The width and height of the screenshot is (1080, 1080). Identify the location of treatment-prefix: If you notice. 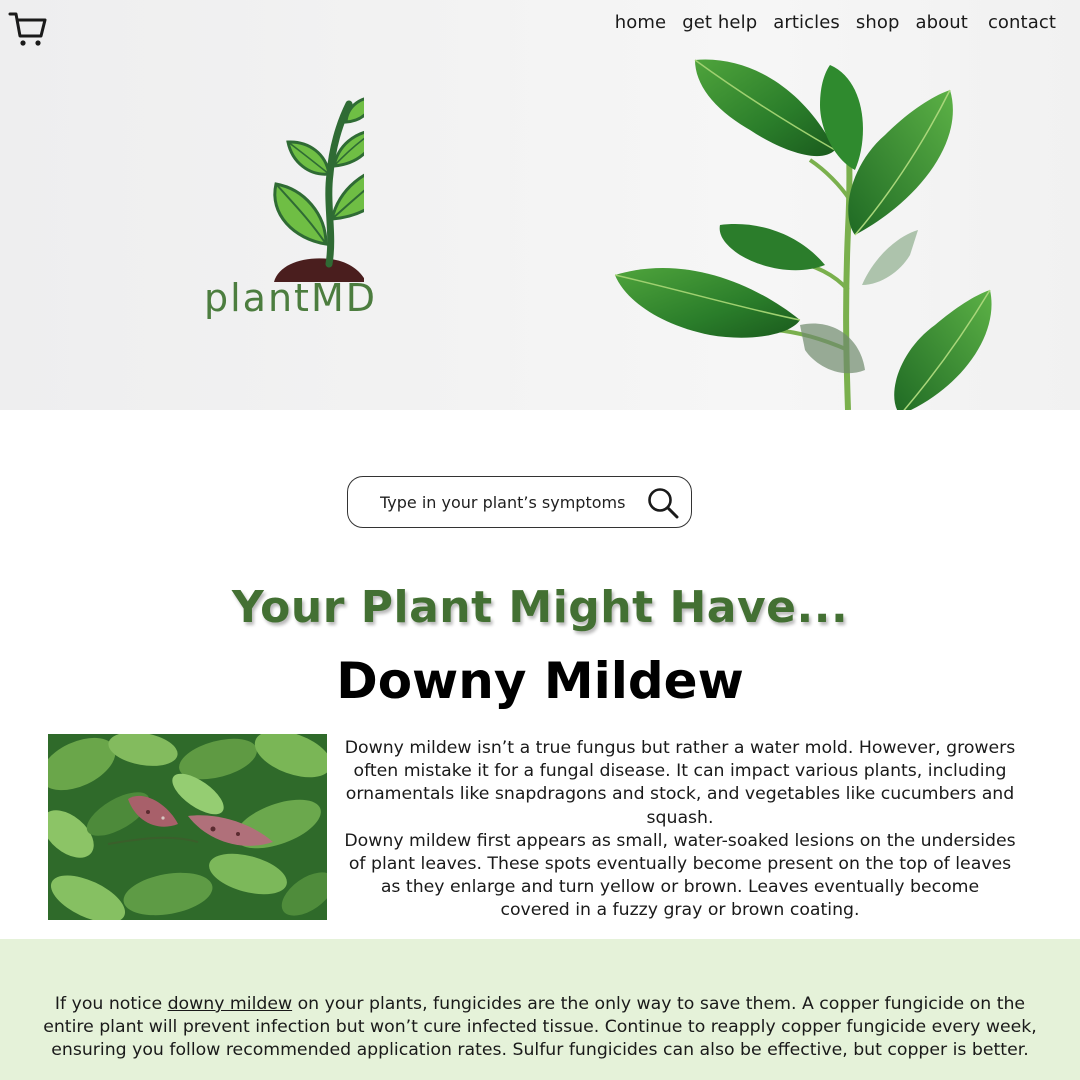
(111, 1004).